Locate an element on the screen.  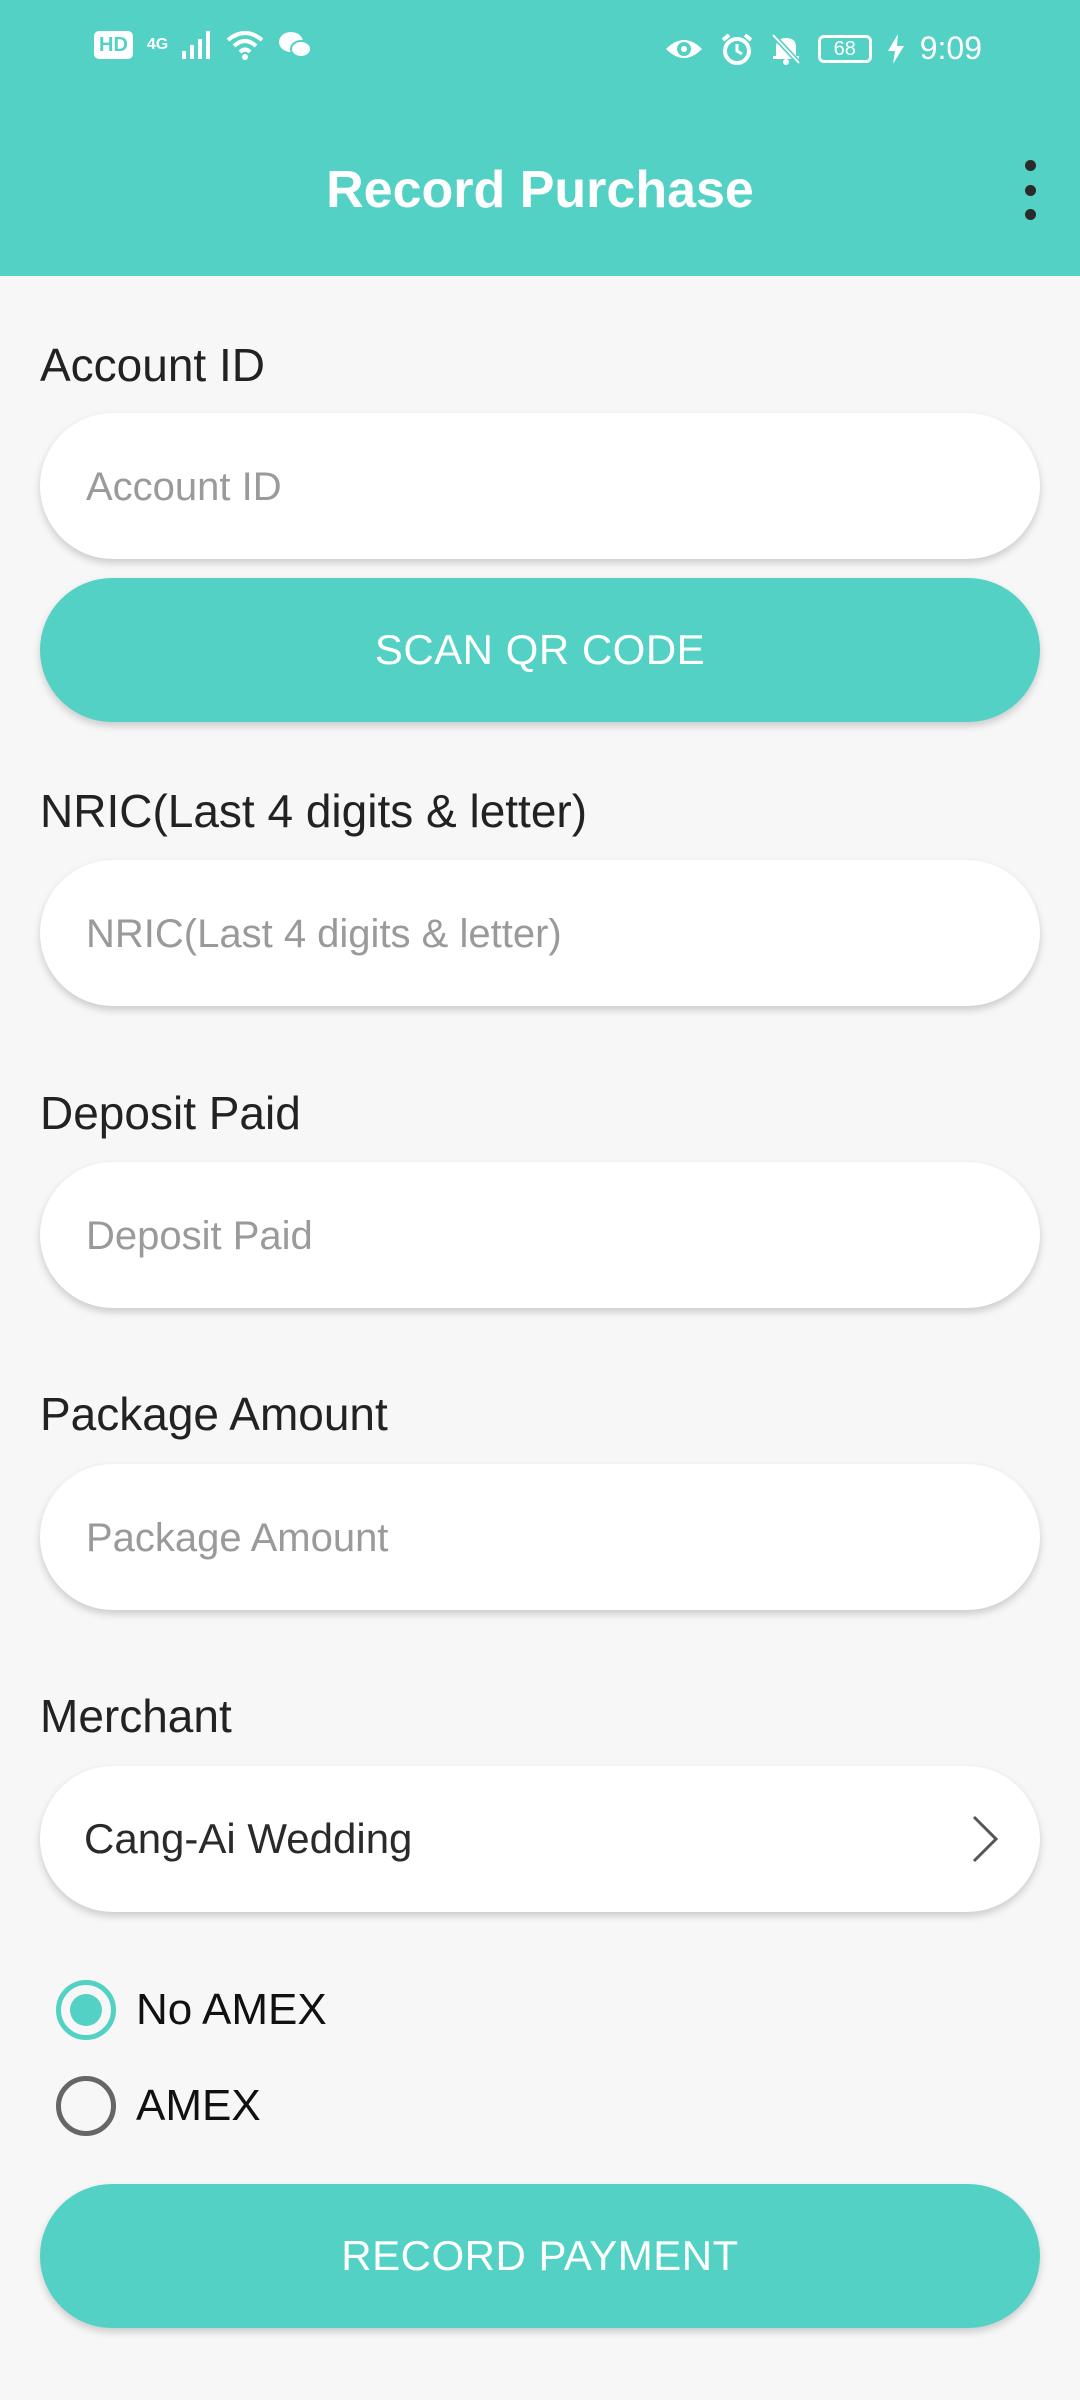
merchant-selector: Cang-Ai Wedding is located at coordinates (540, 1839).